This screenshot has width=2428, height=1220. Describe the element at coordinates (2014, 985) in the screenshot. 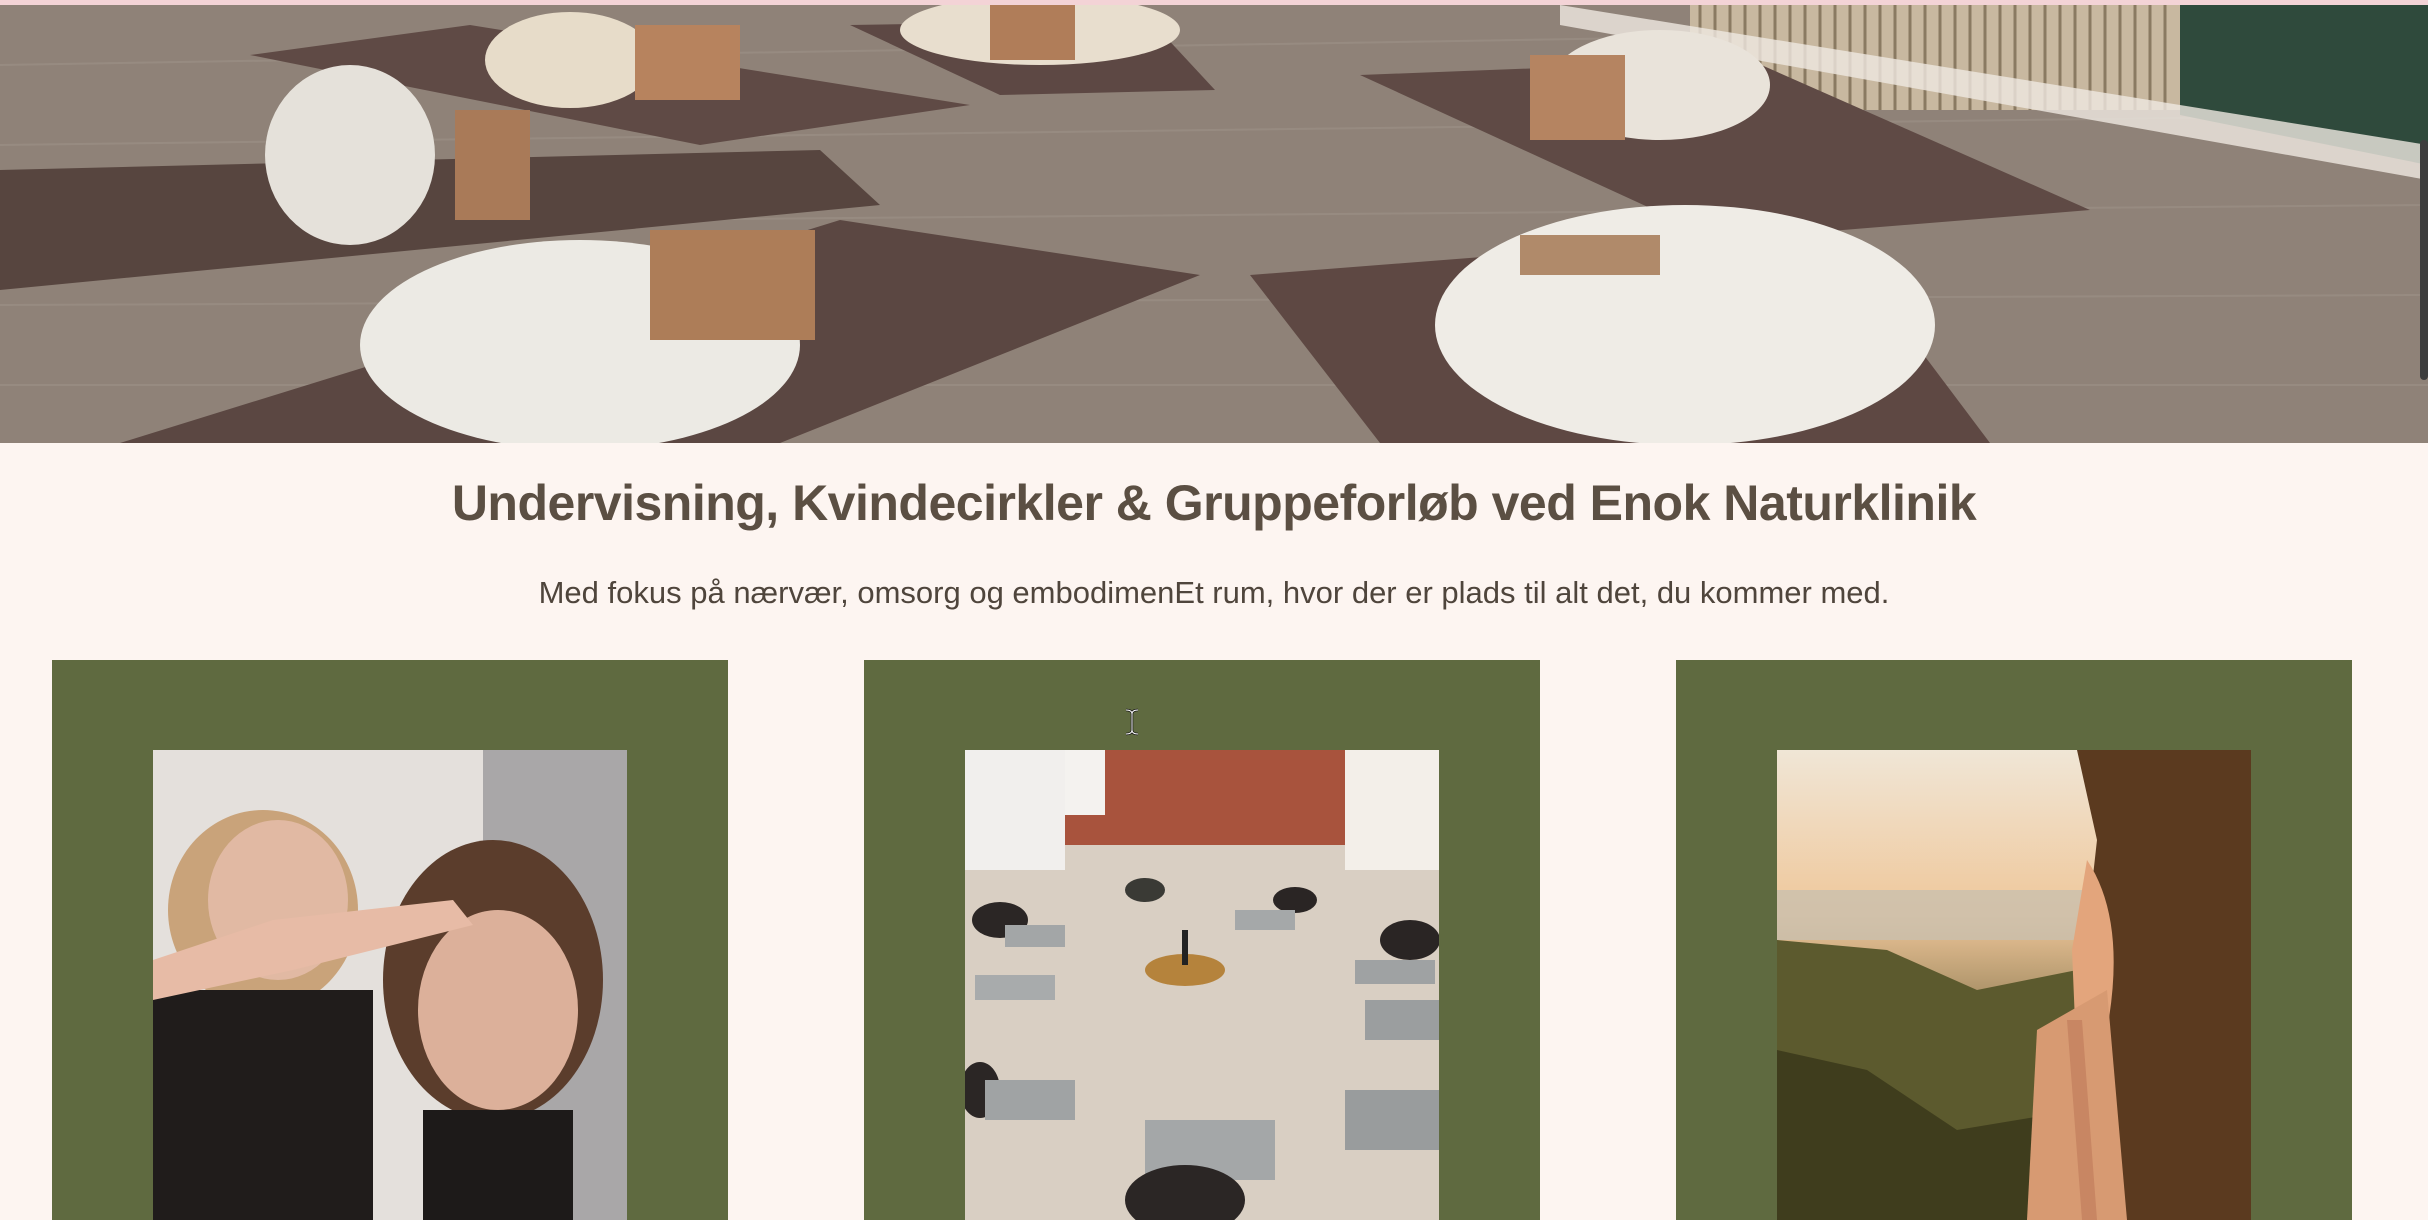

I see `woman-praying-sunset-photo` at that location.